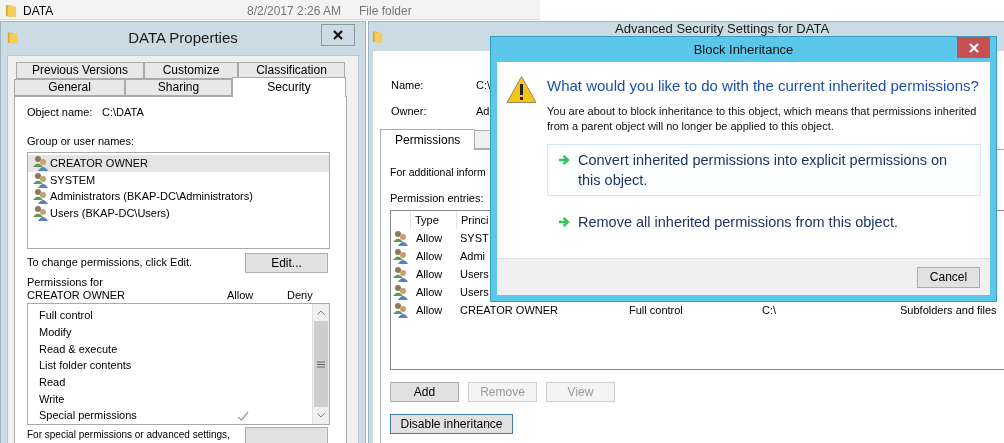 Image resolution: width=1004 pixels, height=443 pixels. Describe the element at coordinates (409, 111) in the screenshot. I see `owner-label: Owner:` at that location.